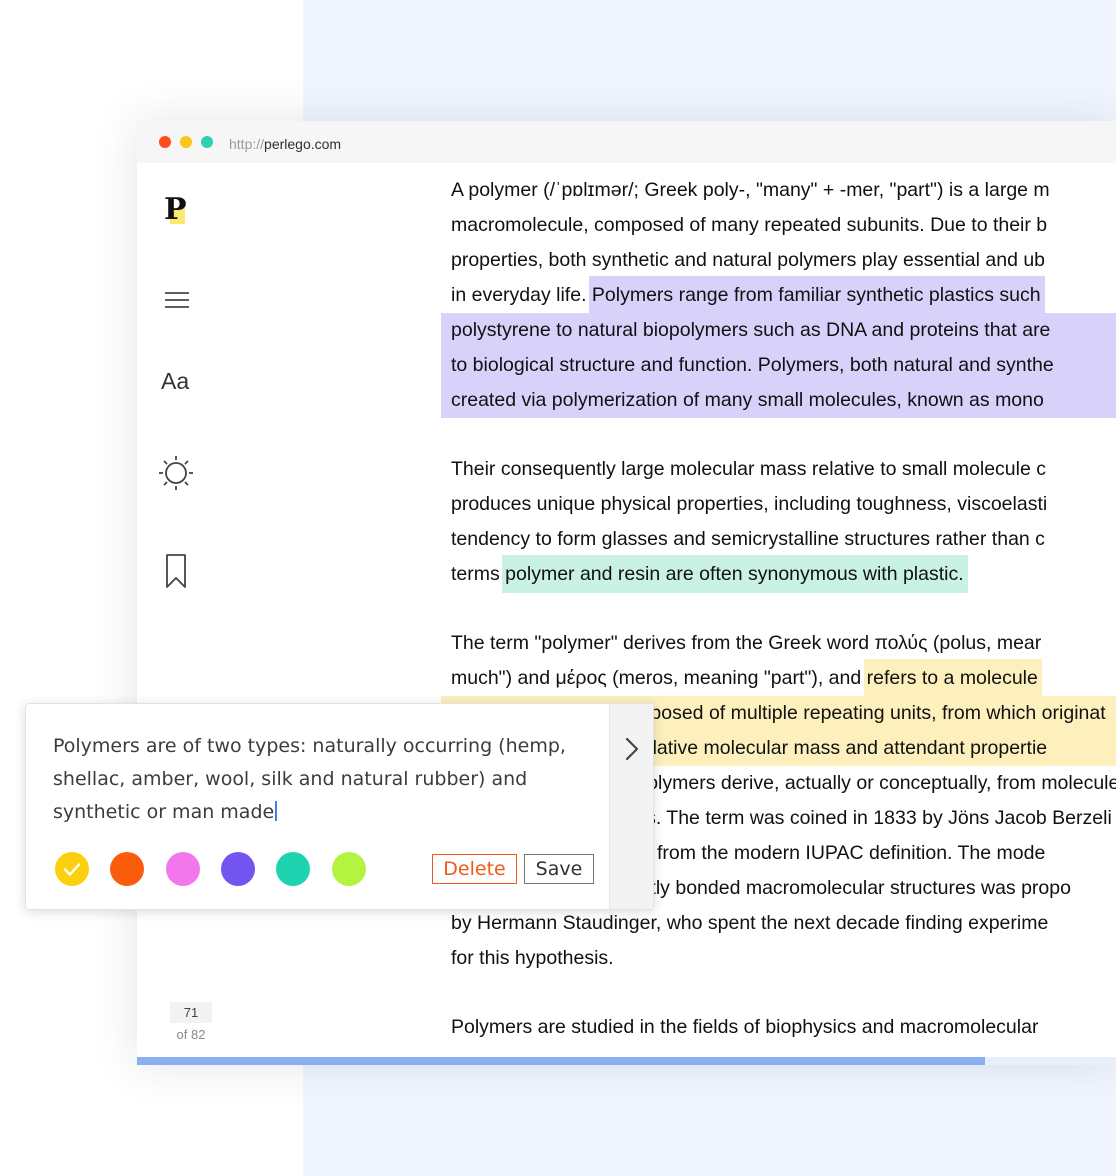 Image resolution: width=1116 pixels, height=1176 pixels. Describe the element at coordinates (952, 678) in the screenshot. I see `highlighted-text: refers to a molecule` at that location.